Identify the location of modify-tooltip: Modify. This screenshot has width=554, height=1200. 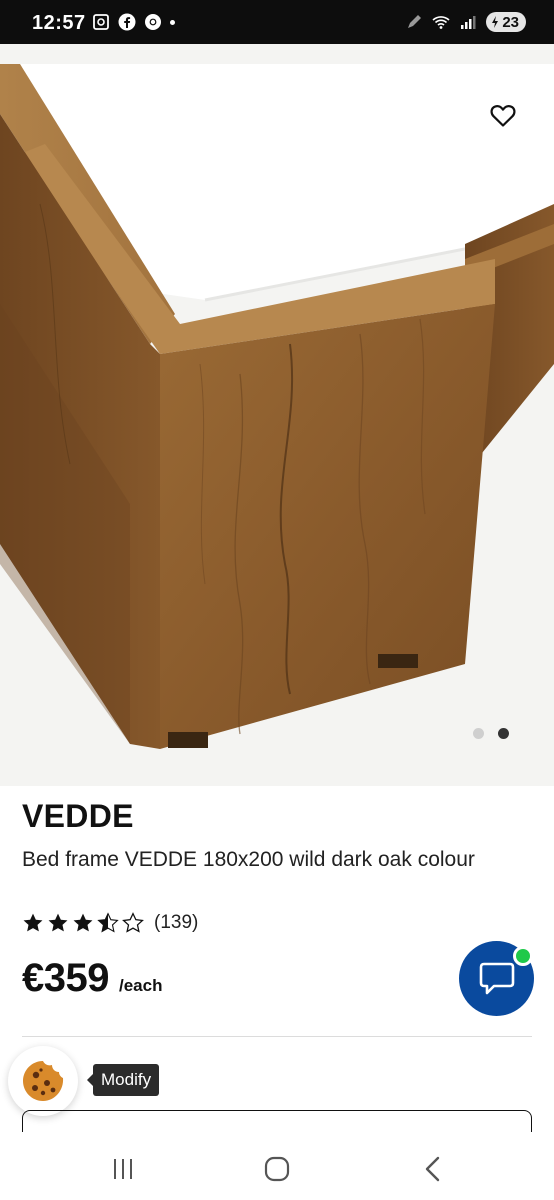
(123, 1080).